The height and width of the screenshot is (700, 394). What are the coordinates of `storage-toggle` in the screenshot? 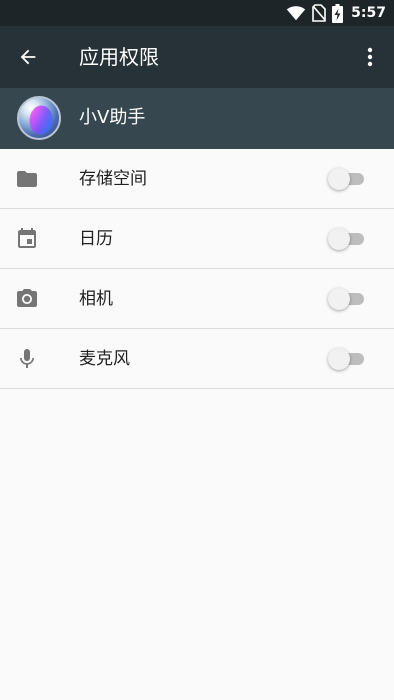 It's located at (346, 179).